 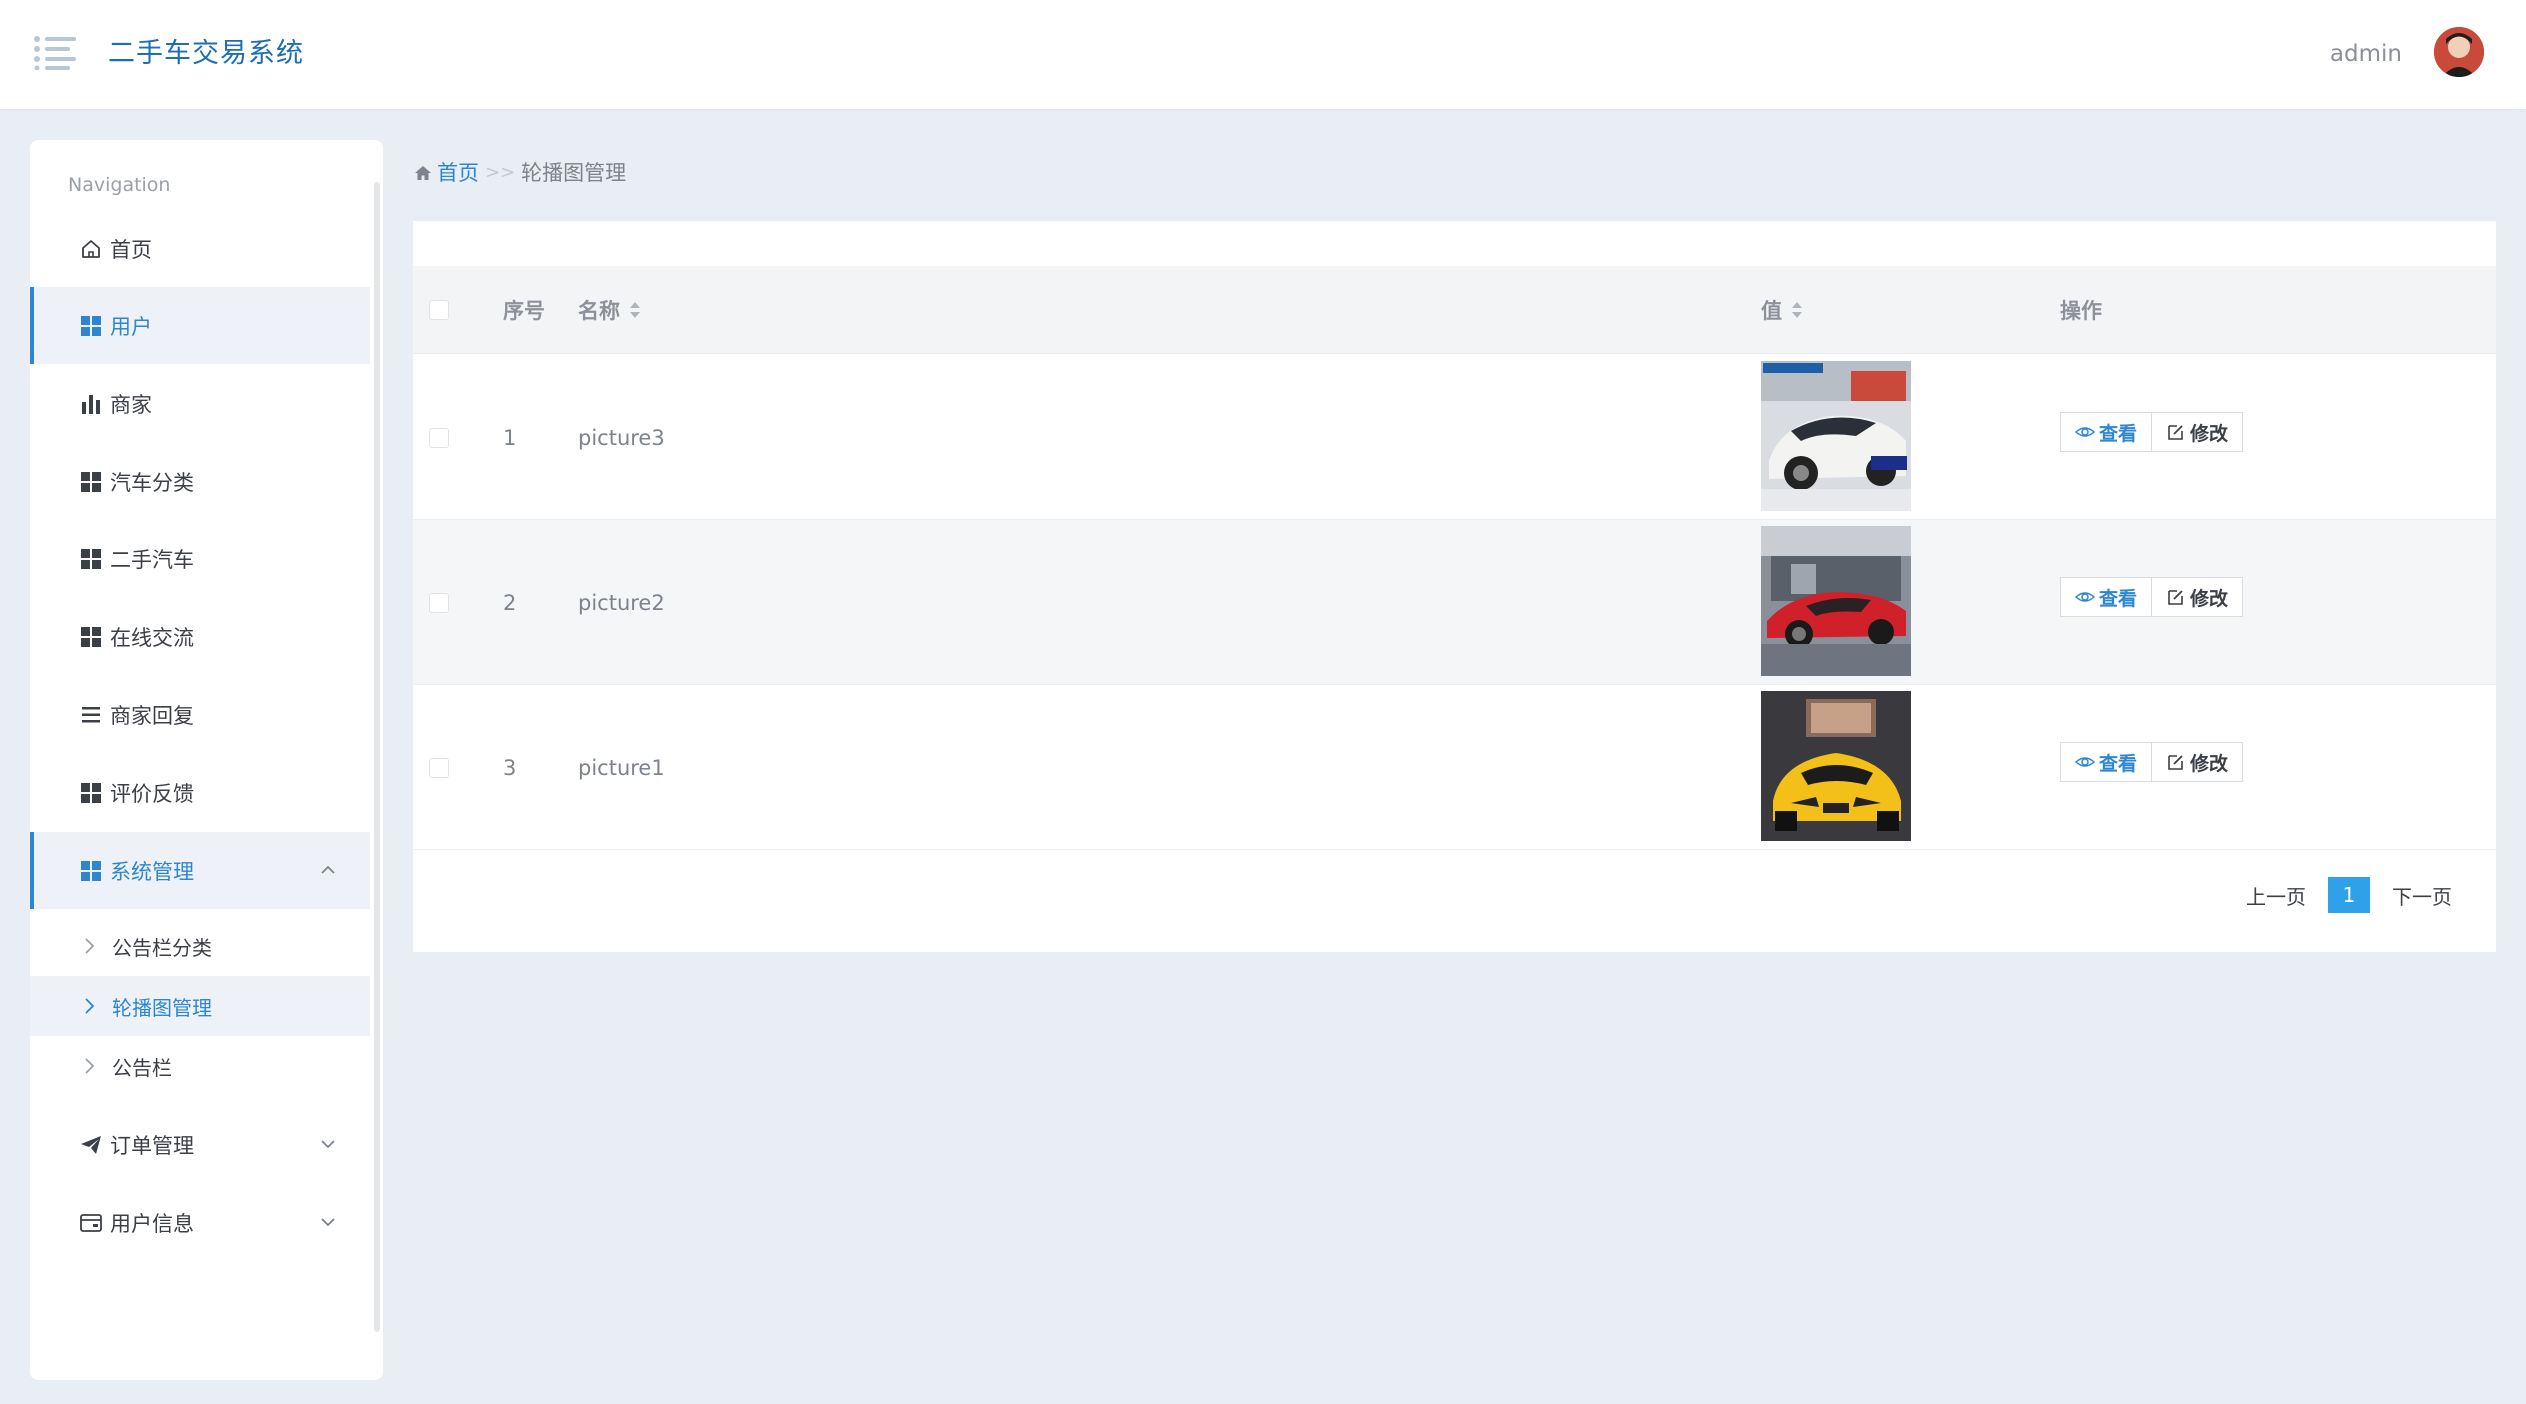 I want to click on sidebar-item-merchant-reply: 商家回复, so click(x=200, y=714).